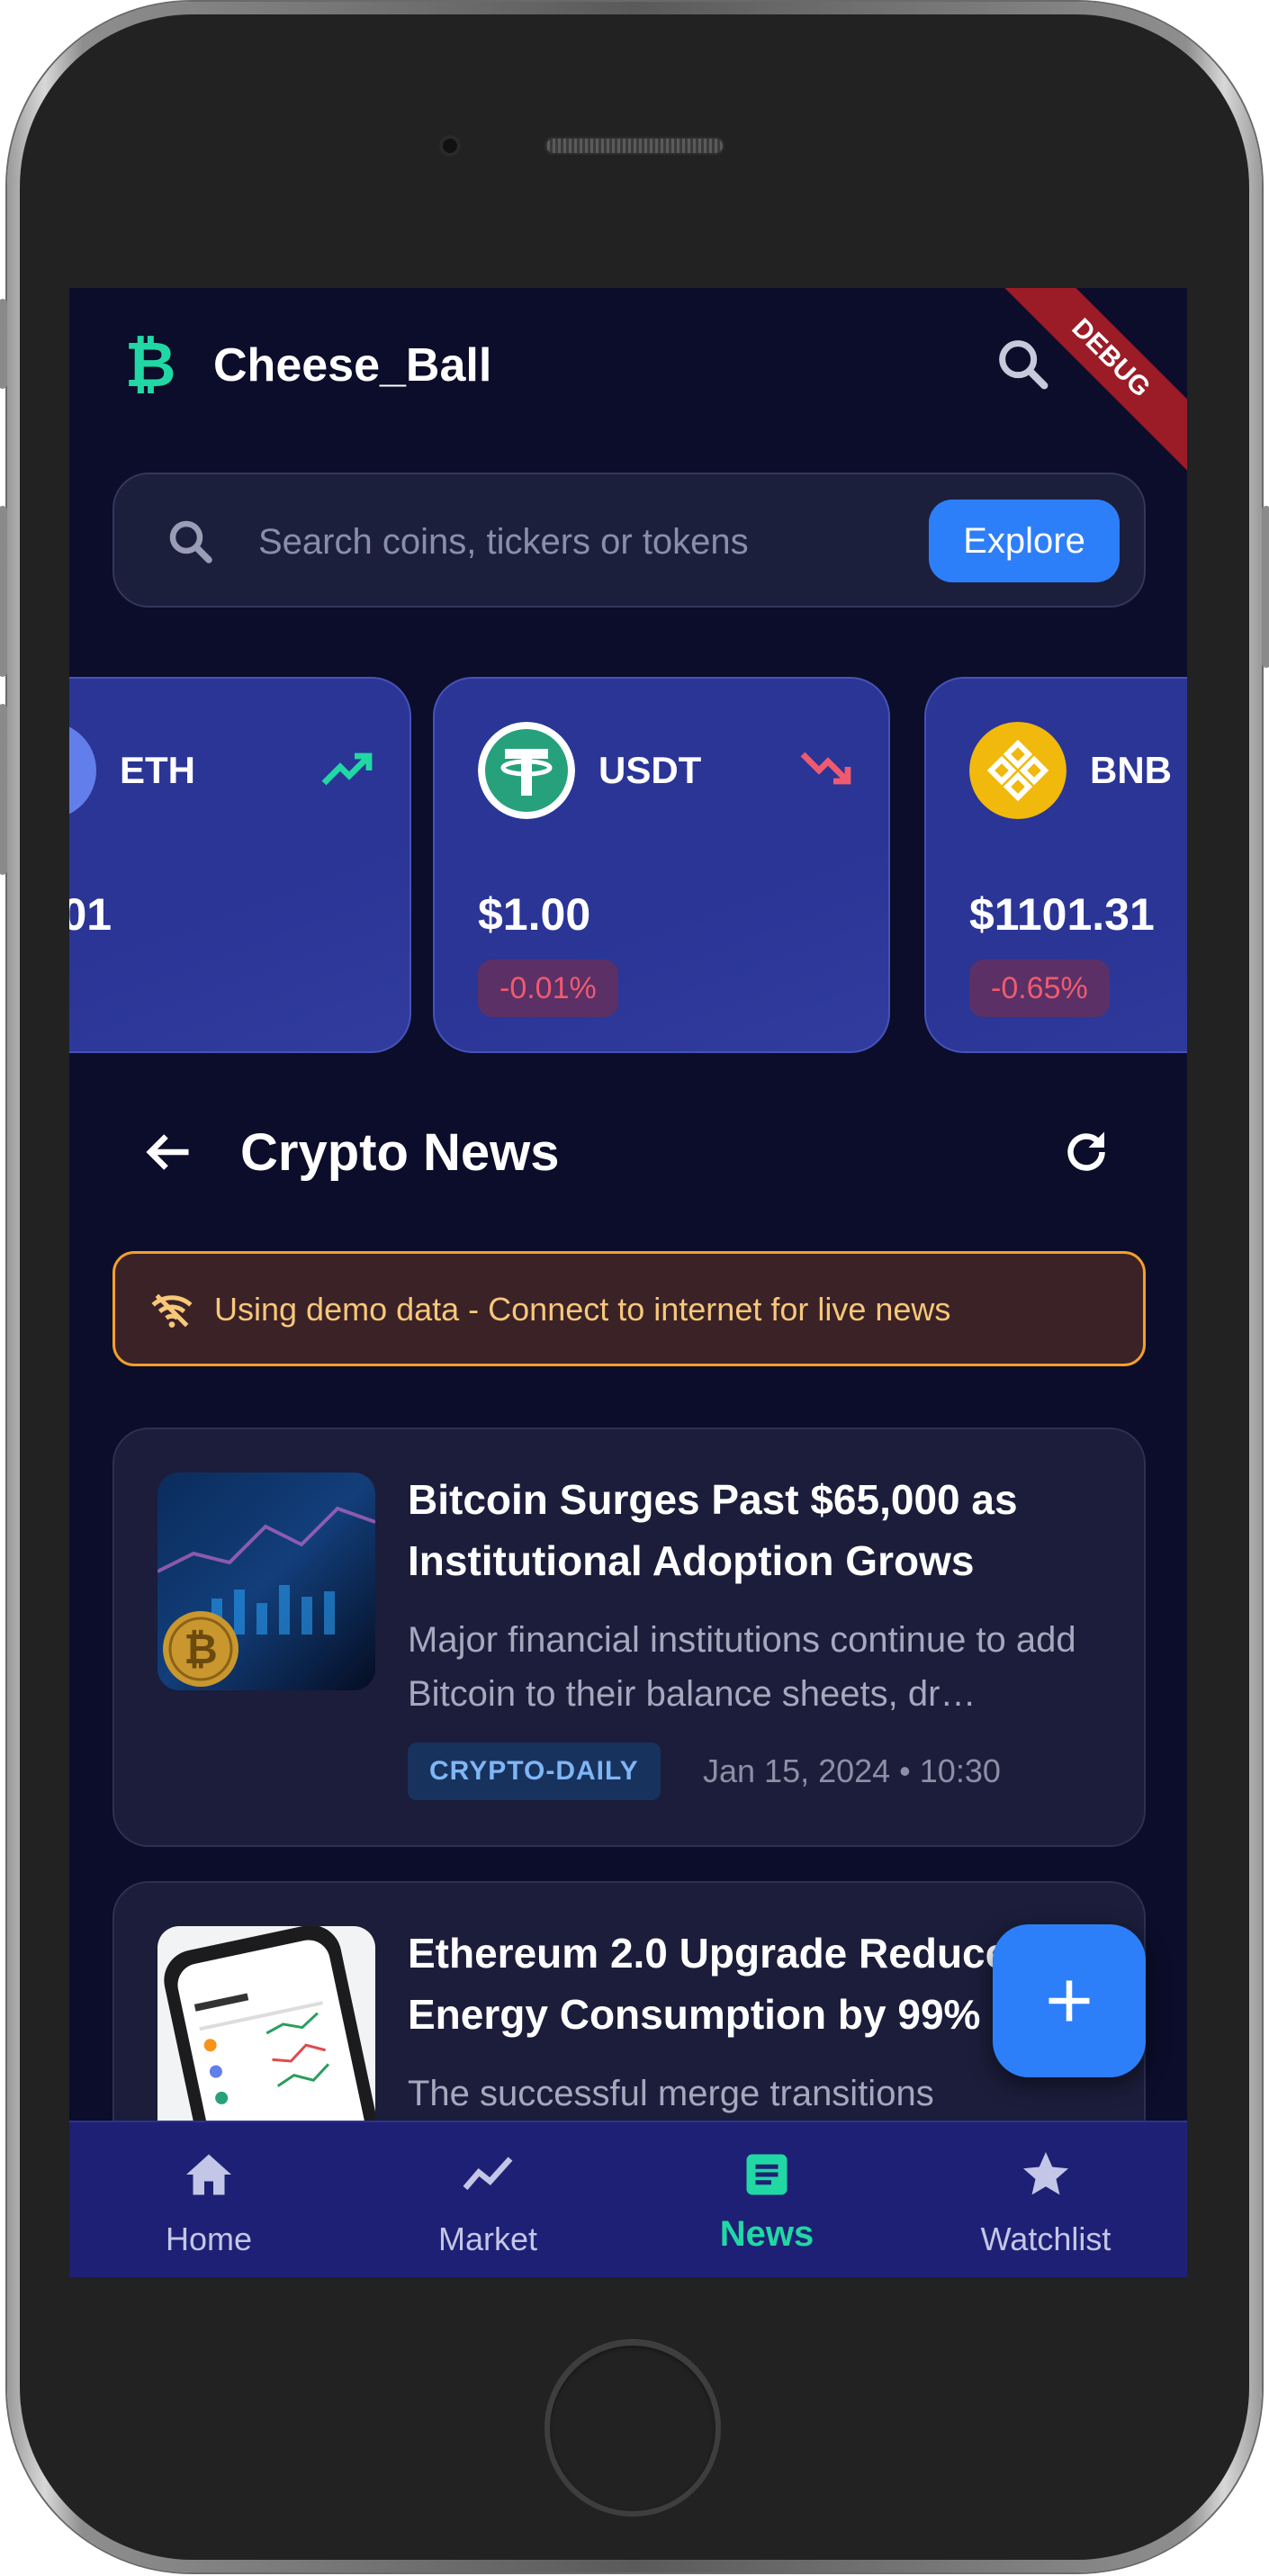  What do you see at coordinates (209, 2238) in the screenshot?
I see `nav-label: Home` at bounding box center [209, 2238].